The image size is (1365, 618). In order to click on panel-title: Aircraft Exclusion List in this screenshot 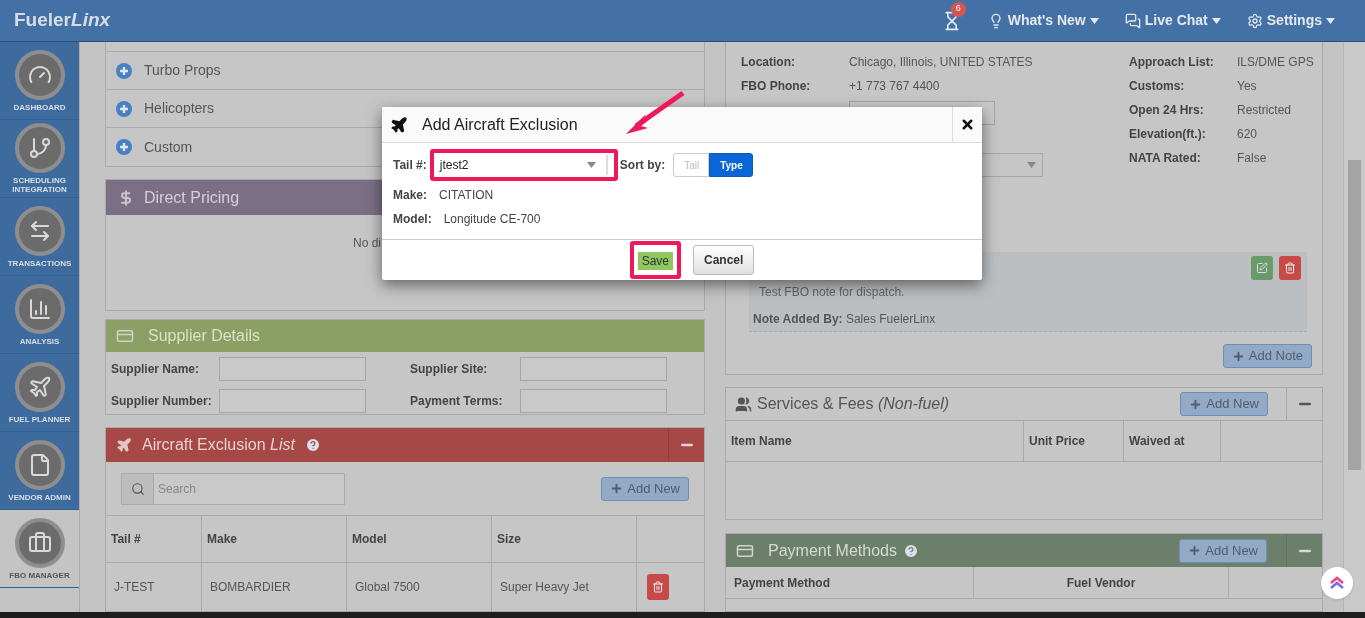, I will do `click(218, 445)`.